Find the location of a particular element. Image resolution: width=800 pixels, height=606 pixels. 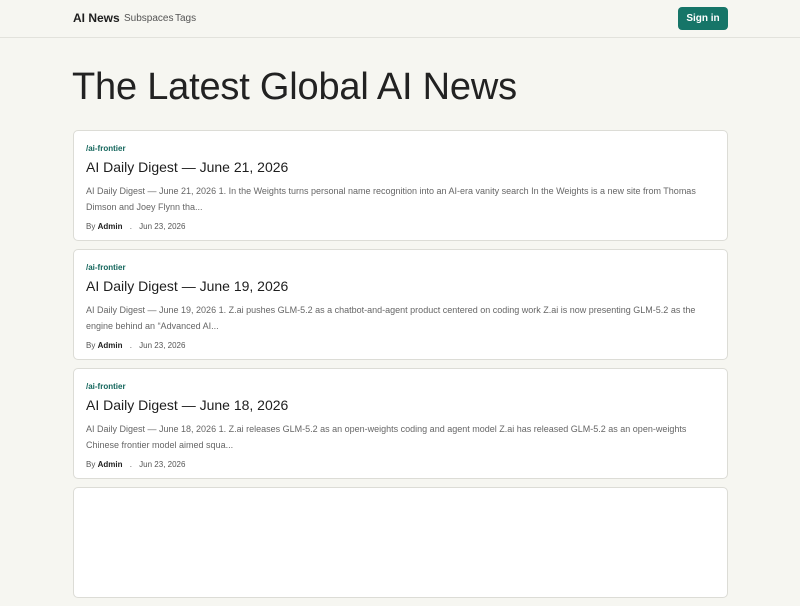

post-title-link: AI Daily Digest — June 18, 2026 is located at coordinates (400, 405).